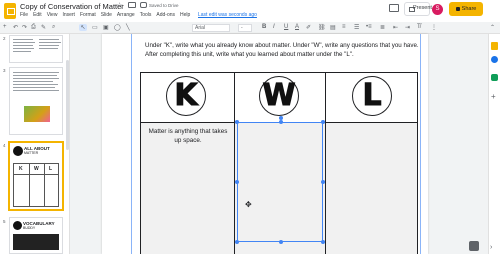  What do you see at coordinates (211, 28) in the screenshot?
I see `font-select: Arial` at bounding box center [211, 28].